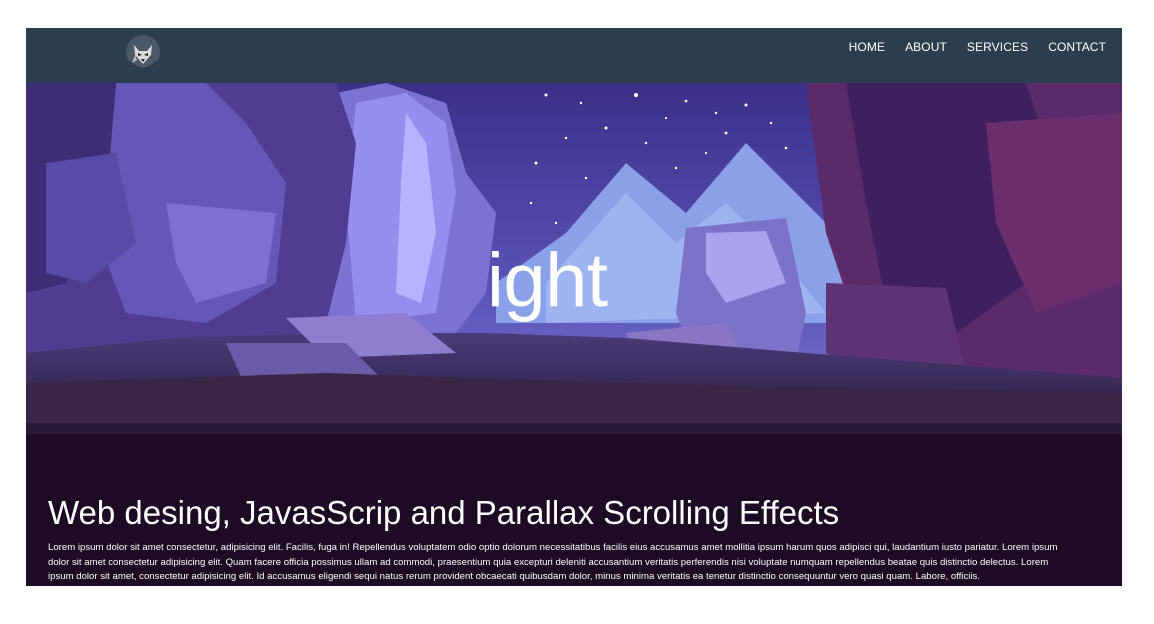 The width and height of the screenshot is (1154, 624). I want to click on nav-contact-link: CONTACT, so click(1072, 47).